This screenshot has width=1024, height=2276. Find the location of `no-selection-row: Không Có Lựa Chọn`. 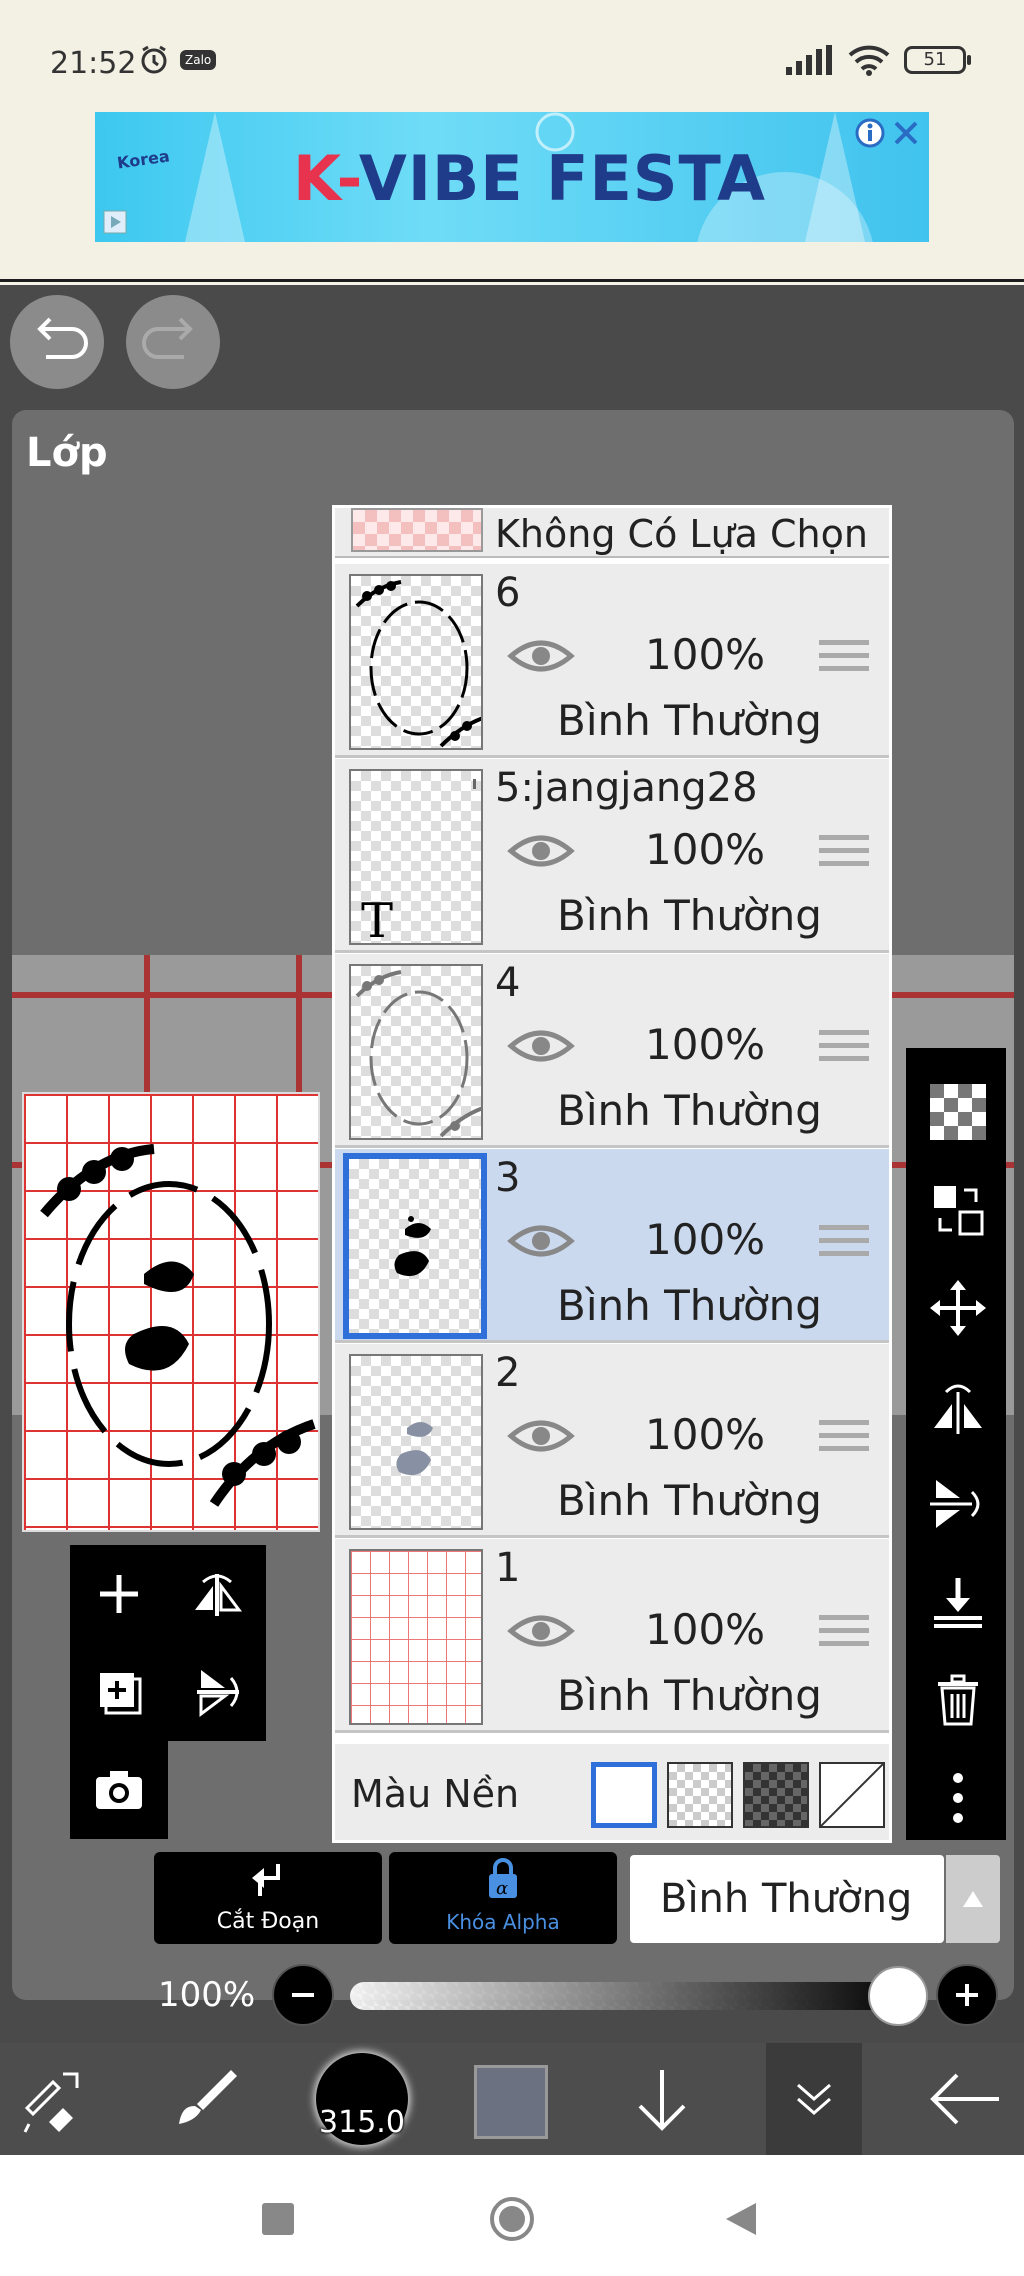

no-selection-row: Không Có Lựa Chọn is located at coordinates (612, 533).